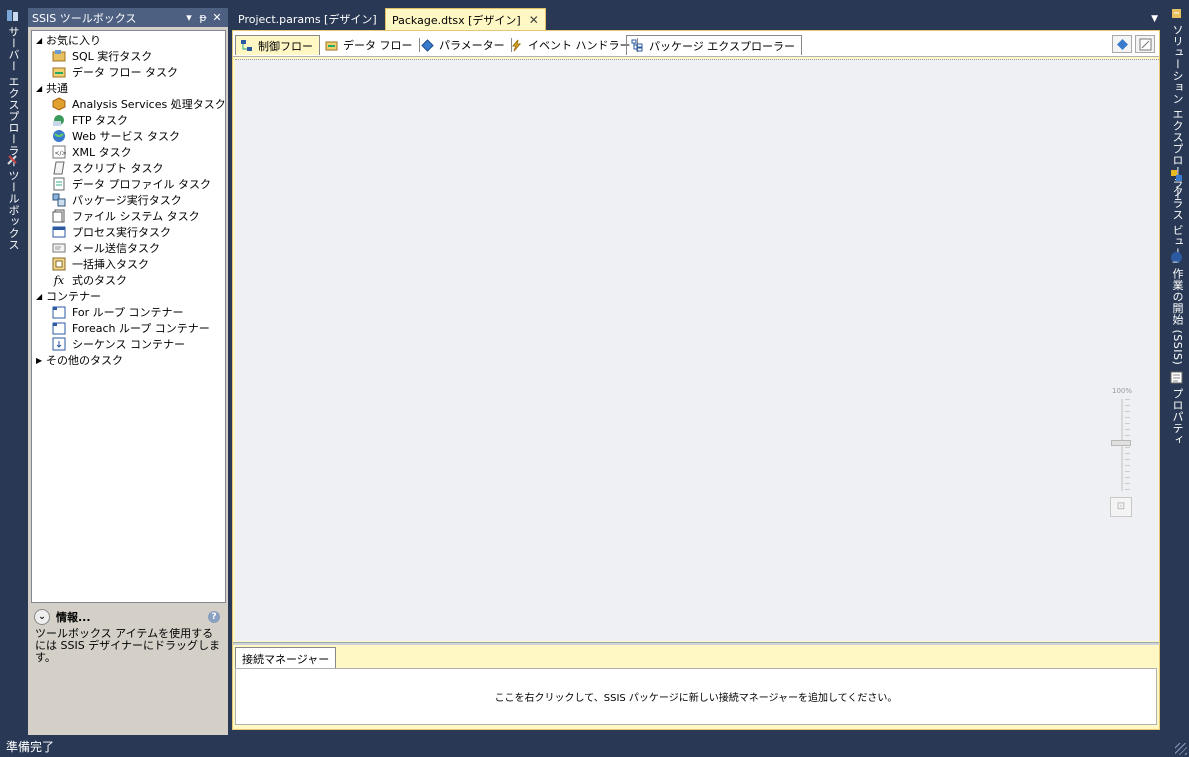 The image size is (1189, 757). I want to click on tab-package-explorer: パッケージ エクスプローラー, so click(714, 45).